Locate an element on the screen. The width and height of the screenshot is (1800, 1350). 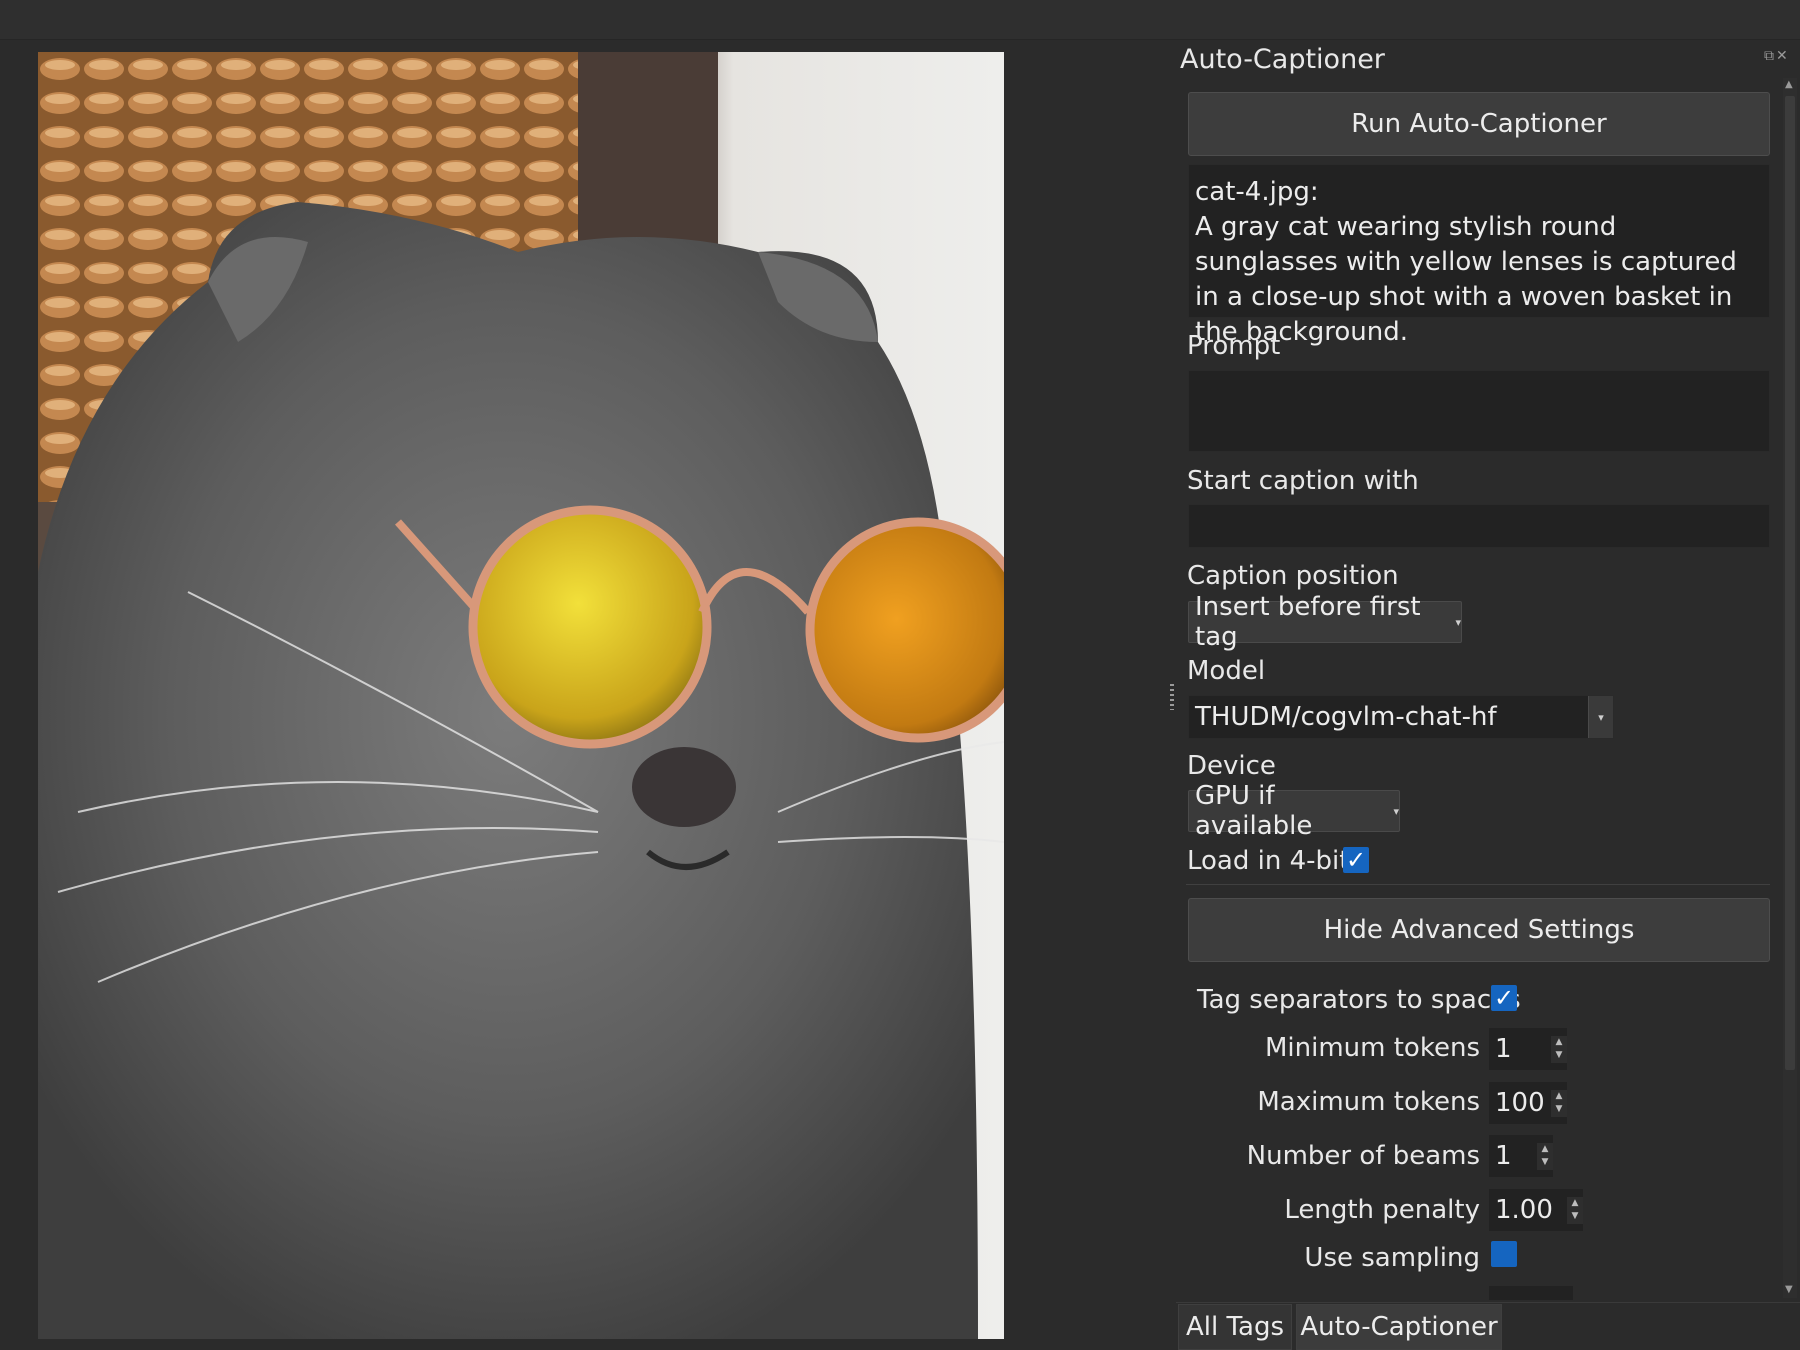
num-beams-value: 1 is located at coordinates (1503, 1156).